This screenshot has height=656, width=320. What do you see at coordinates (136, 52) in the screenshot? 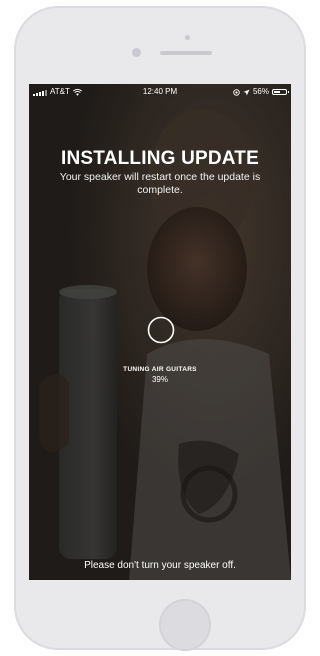
I see `front-camera` at bounding box center [136, 52].